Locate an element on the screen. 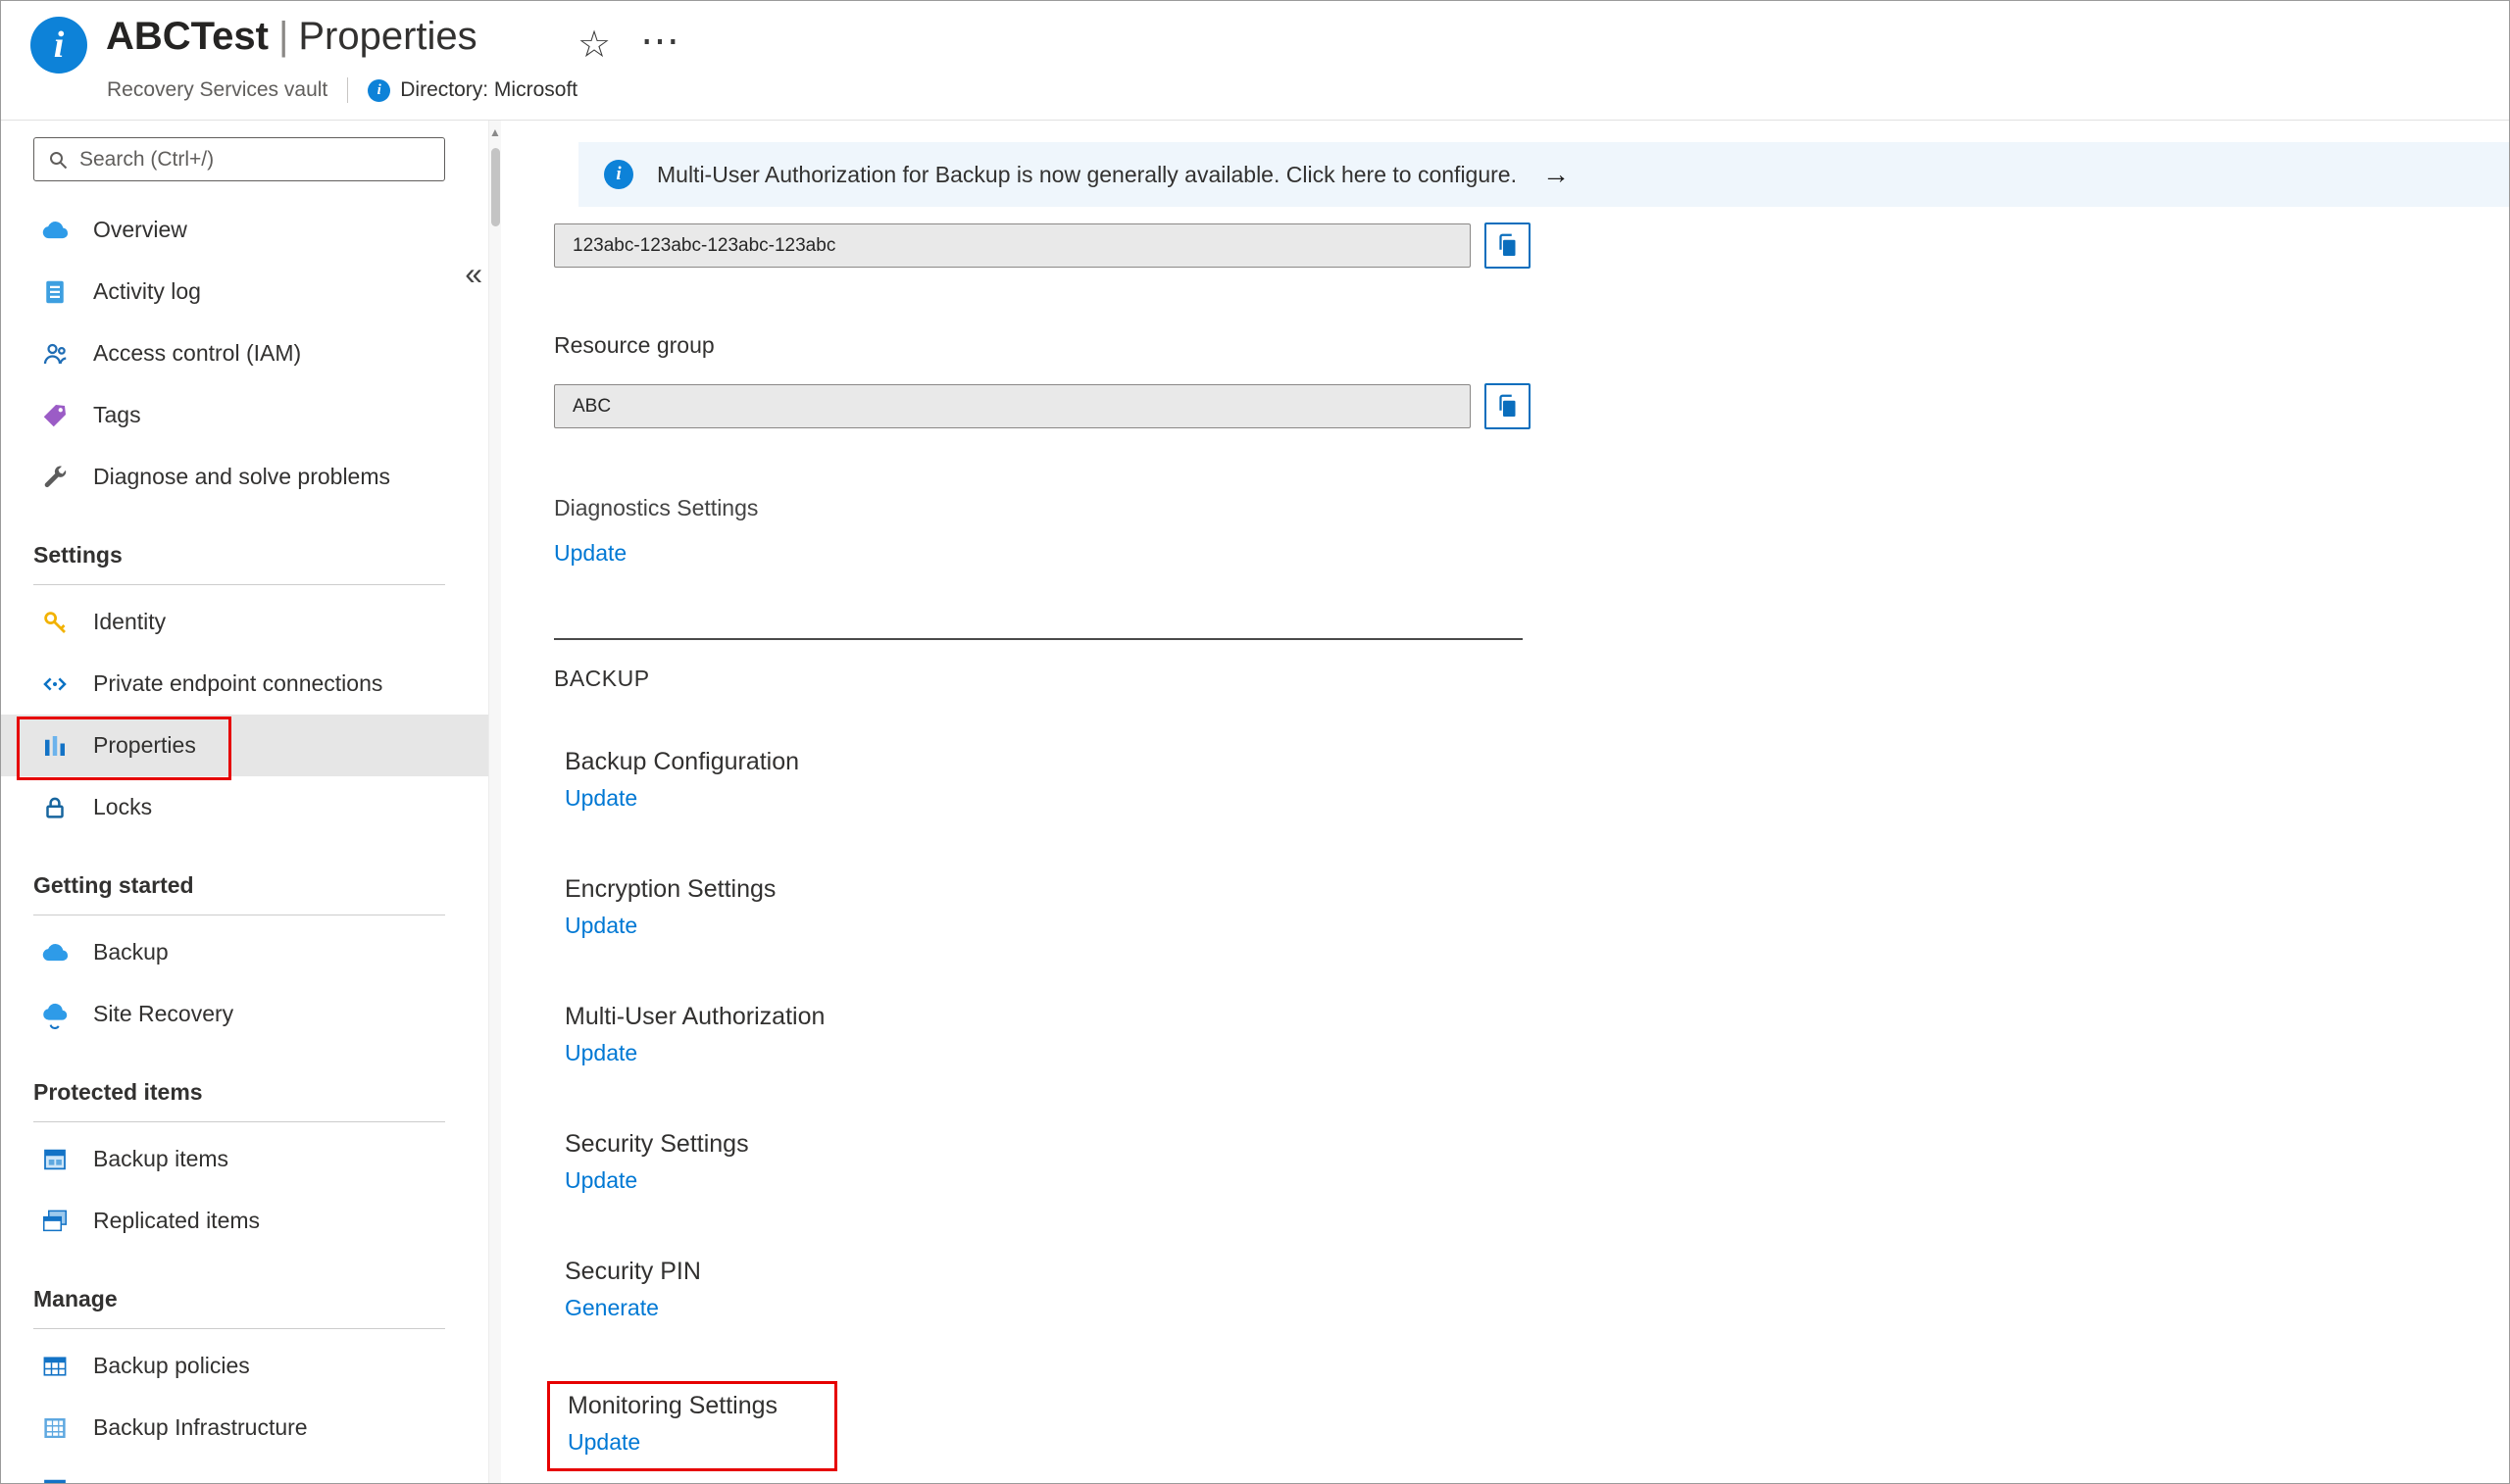  section-divider is located at coordinates (1038, 639).